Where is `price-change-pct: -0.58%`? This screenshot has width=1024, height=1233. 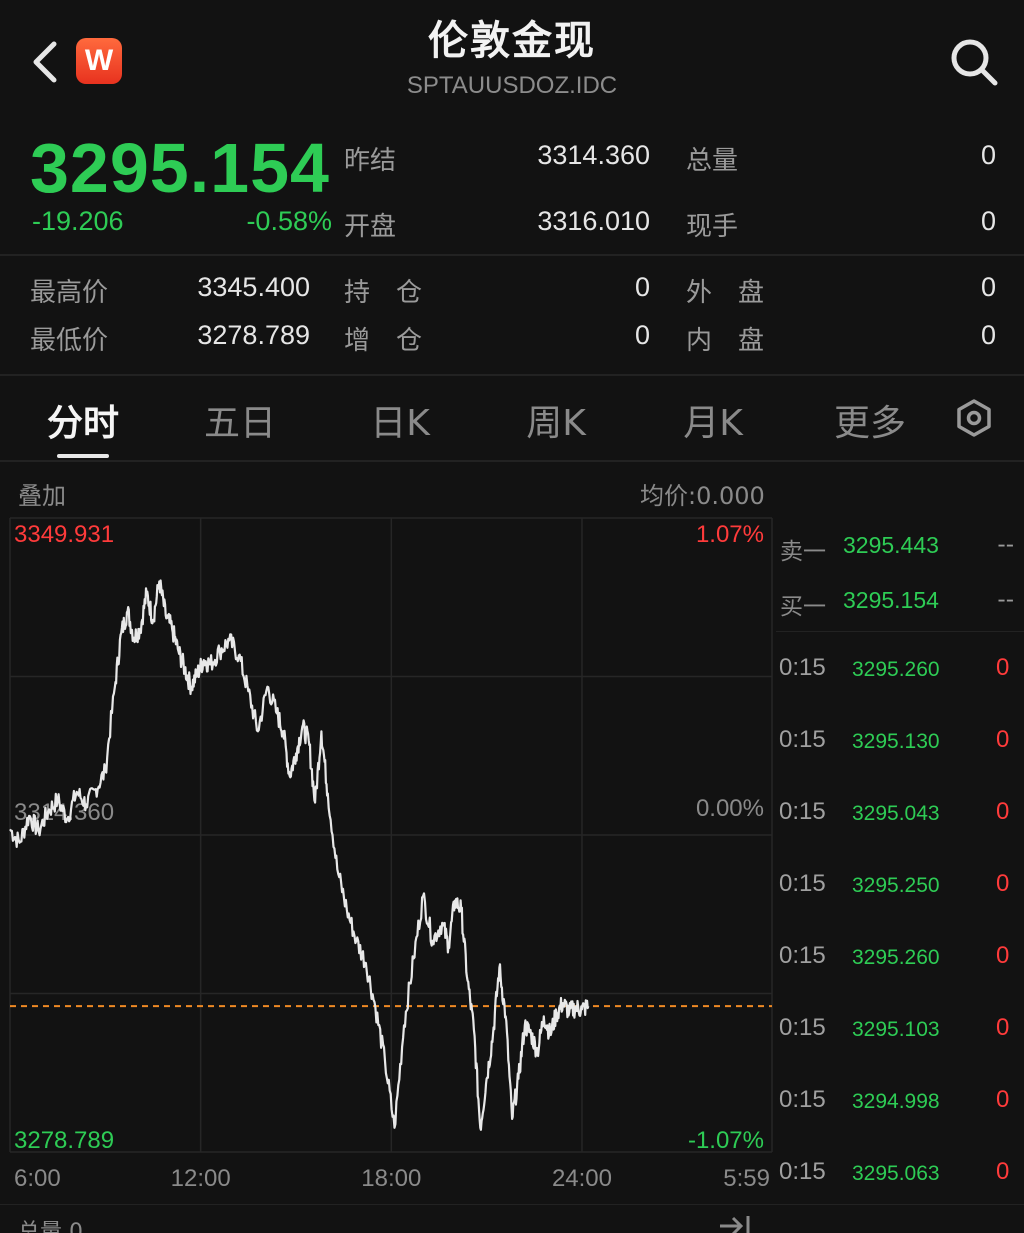
price-change-pct: -0.58% is located at coordinates (289, 221).